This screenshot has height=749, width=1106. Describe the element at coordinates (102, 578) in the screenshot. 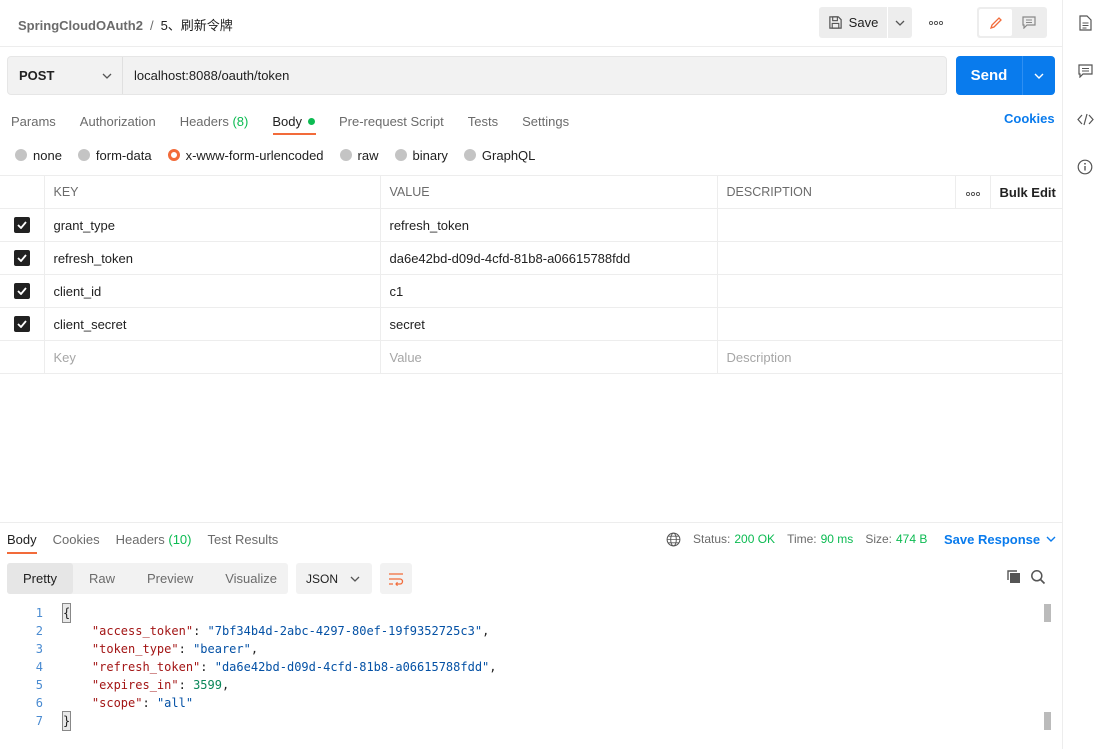

I see `view-tab-raw: Raw` at that location.